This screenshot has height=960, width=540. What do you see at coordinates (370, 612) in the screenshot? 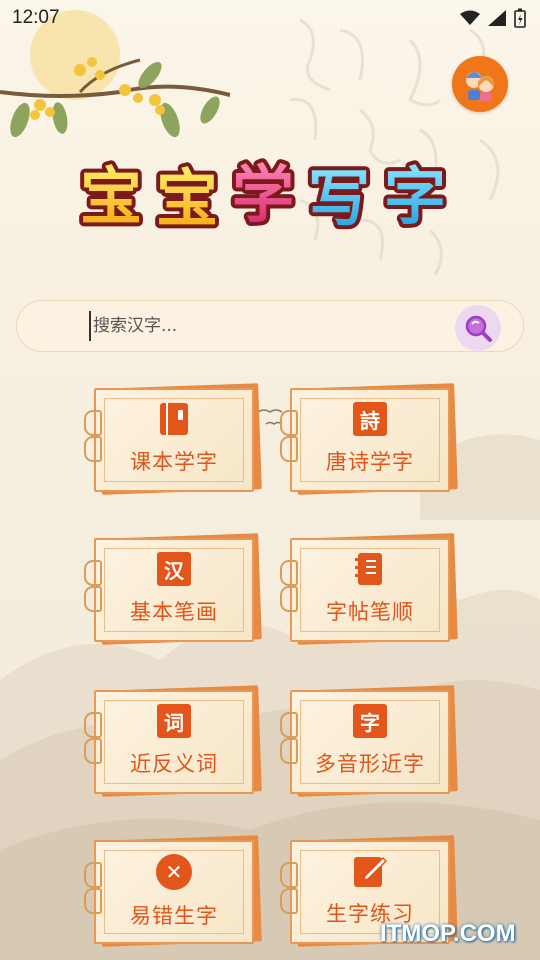
I see `menu-card-label: 字帖笔顺` at bounding box center [370, 612].